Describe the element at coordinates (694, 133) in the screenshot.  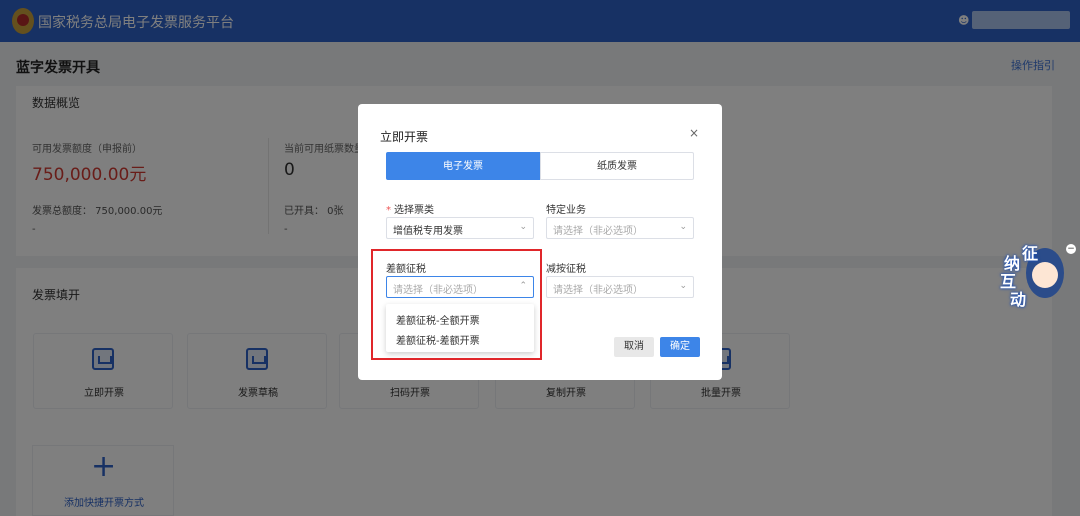
I see `close-icon: ×` at that location.